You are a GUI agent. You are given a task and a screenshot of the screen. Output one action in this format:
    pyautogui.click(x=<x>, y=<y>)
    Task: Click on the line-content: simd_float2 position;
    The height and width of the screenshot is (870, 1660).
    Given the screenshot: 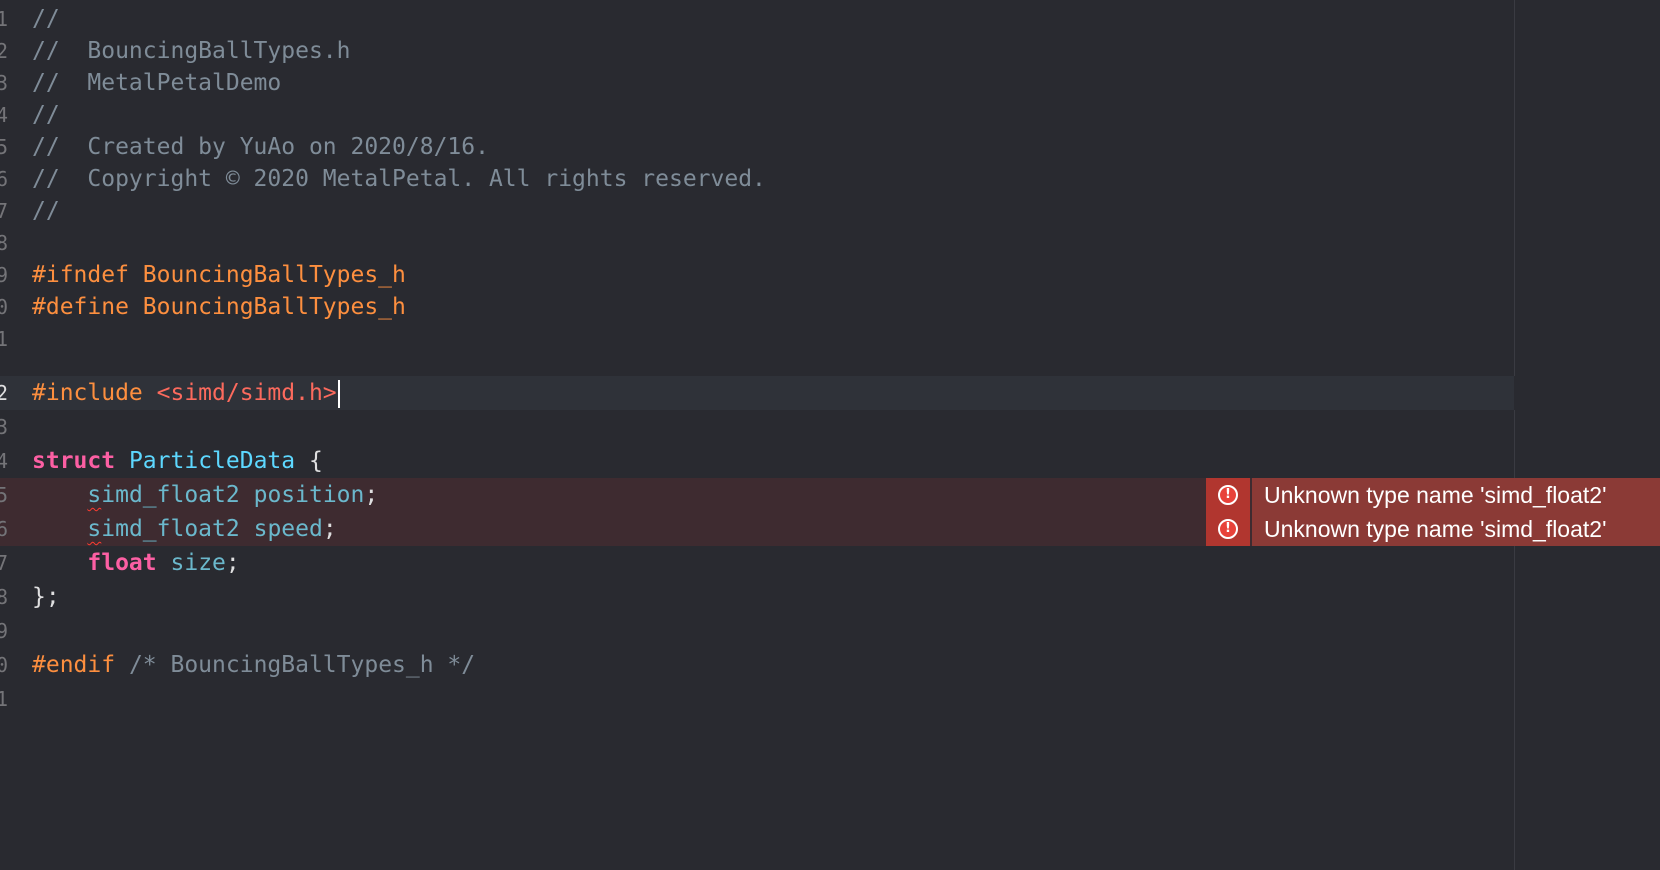 What is the action you would take?
    pyautogui.click(x=205, y=495)
    